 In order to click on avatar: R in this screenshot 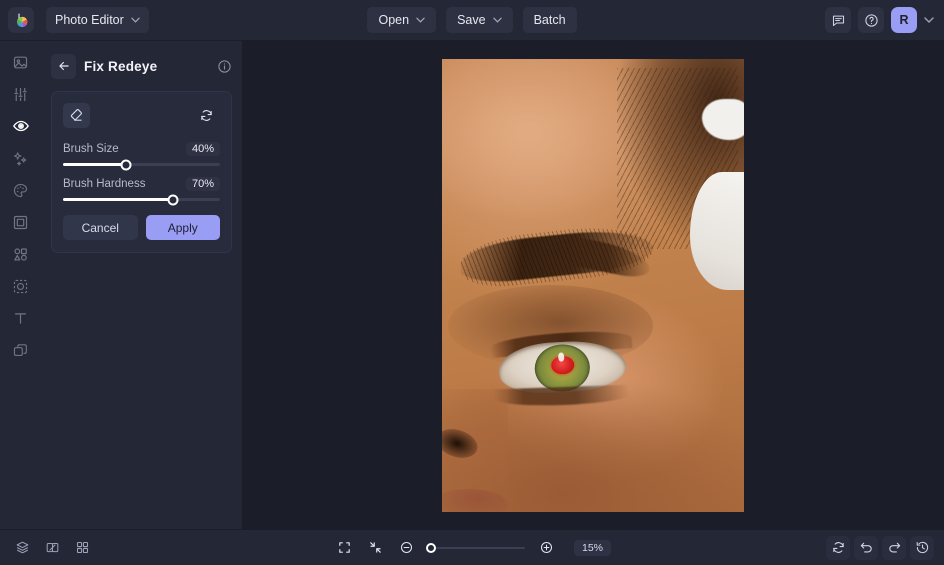, I will do `click(904, 20)`.